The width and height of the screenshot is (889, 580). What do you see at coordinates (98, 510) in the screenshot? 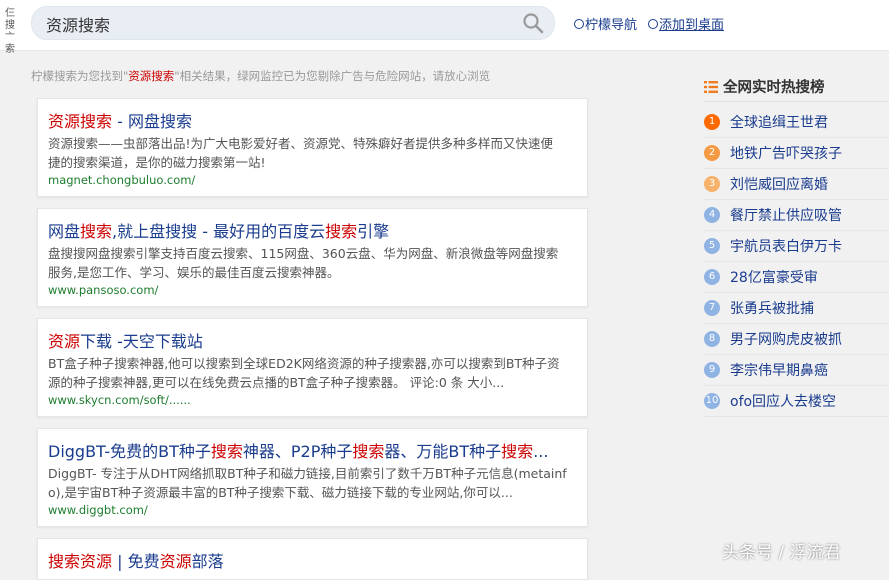
I see `result-url: www.diggbt.com/` at bounding box center [98, 510].